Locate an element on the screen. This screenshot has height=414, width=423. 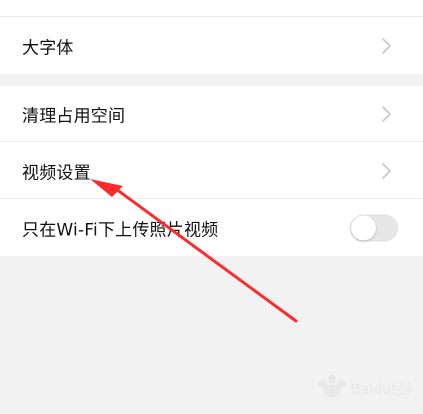
wifi-only-toggle is located at coordinates (374, 228).